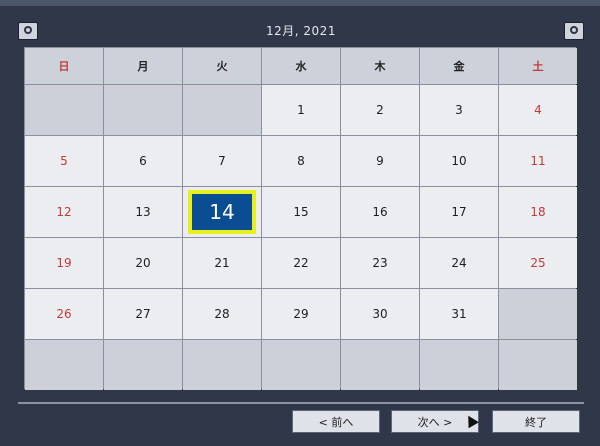 This screenshot has width=600, height=446. What do you see at coordinates (459, 263) in the screenshot?
I see `day-cell: 24` at bounding box center [459, 263].